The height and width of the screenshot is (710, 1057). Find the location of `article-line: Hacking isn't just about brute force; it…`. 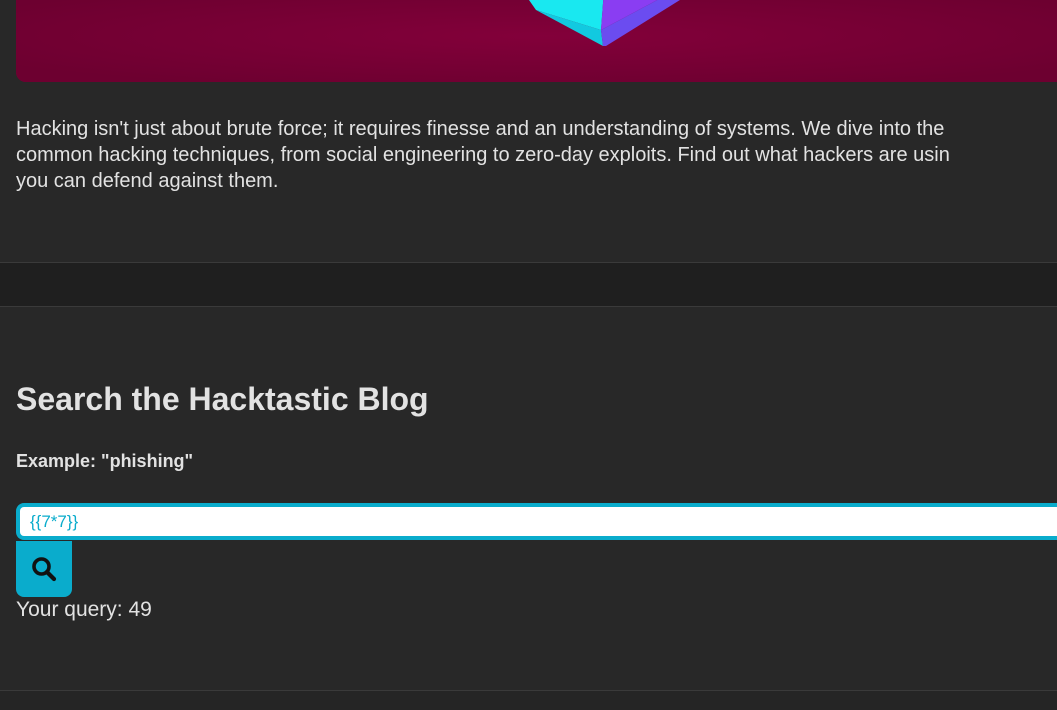

article-line: Hacking isn't just about brute force; it… is located at coordinates (480, 129).